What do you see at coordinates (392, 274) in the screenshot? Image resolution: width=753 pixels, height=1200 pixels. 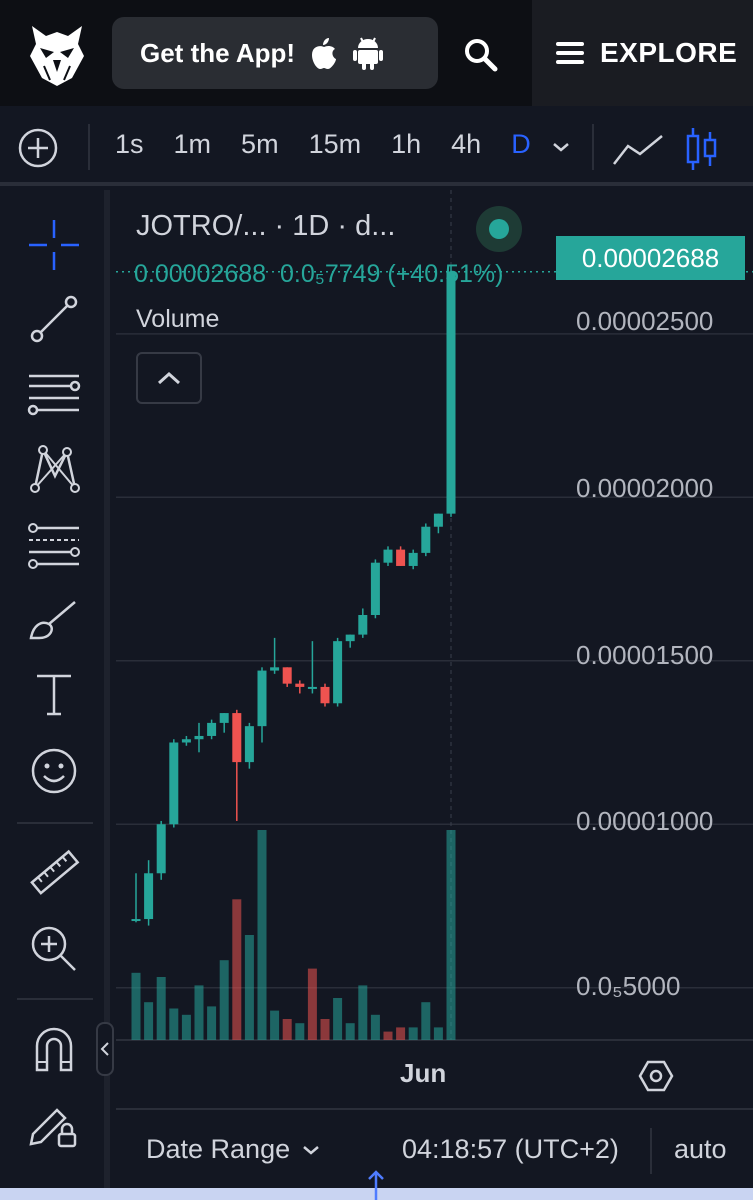 I see `legend-change: 0.0₅7749 (+40.51%)` at bounding box center [392, 274].